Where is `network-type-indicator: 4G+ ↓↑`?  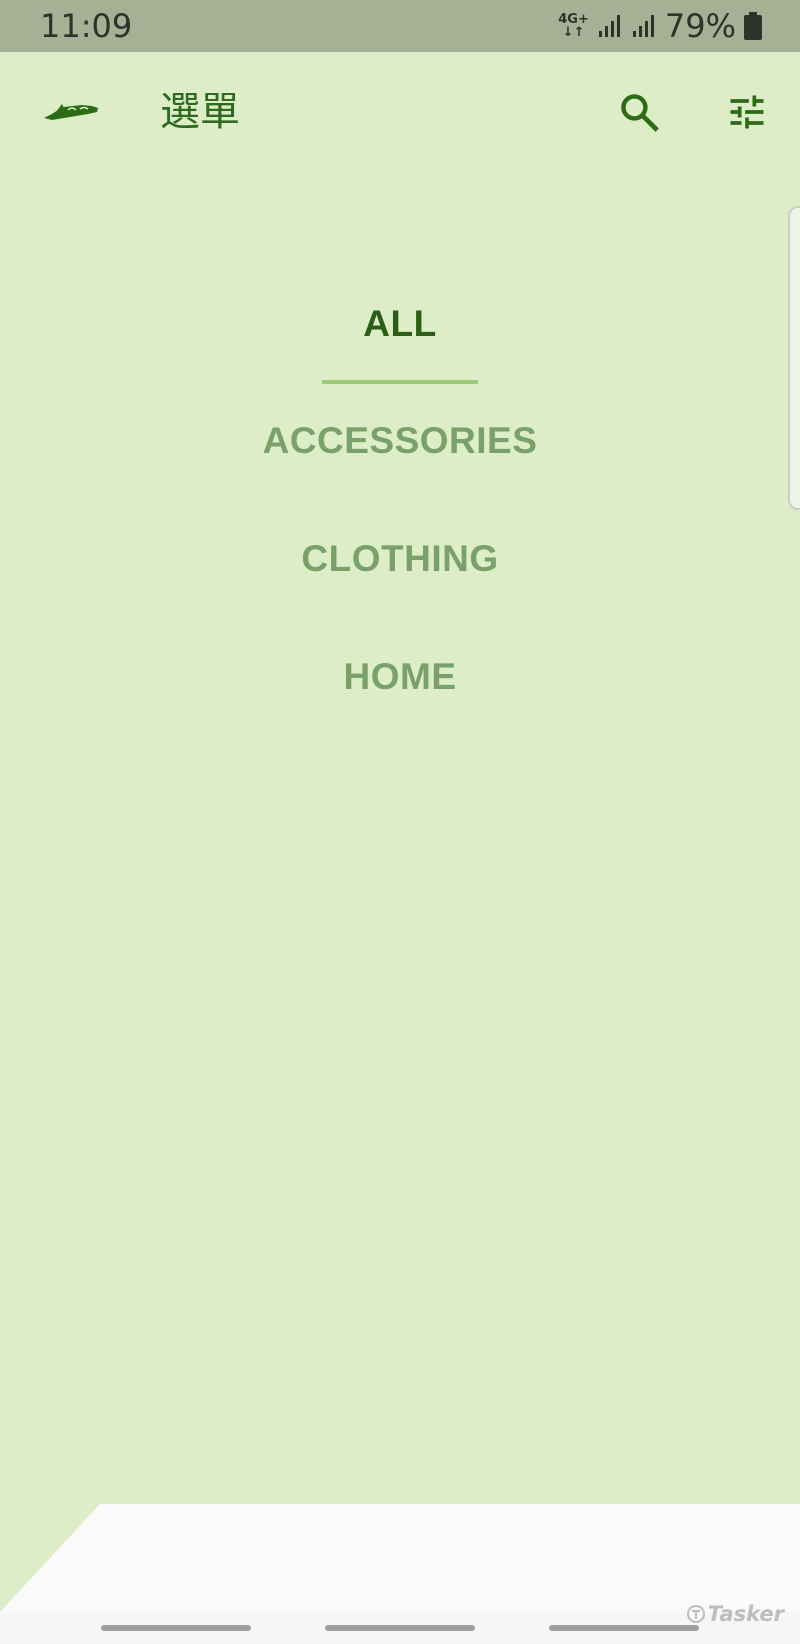
network-type-indicator: 4G+ ↓↑ is located at coordinates (573, 26).